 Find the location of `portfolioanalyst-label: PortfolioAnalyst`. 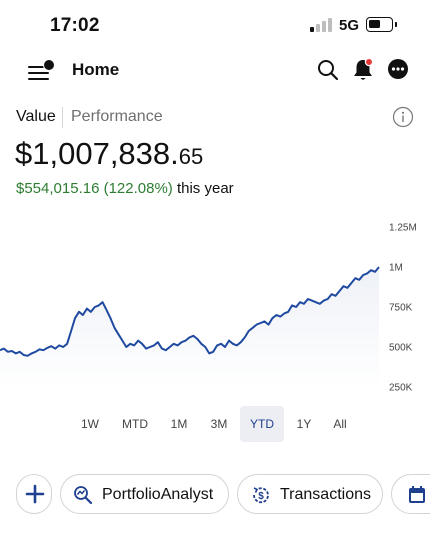

portfolioanalyst-label: PortfolioAnalyst is located at coordinates (158, 494).